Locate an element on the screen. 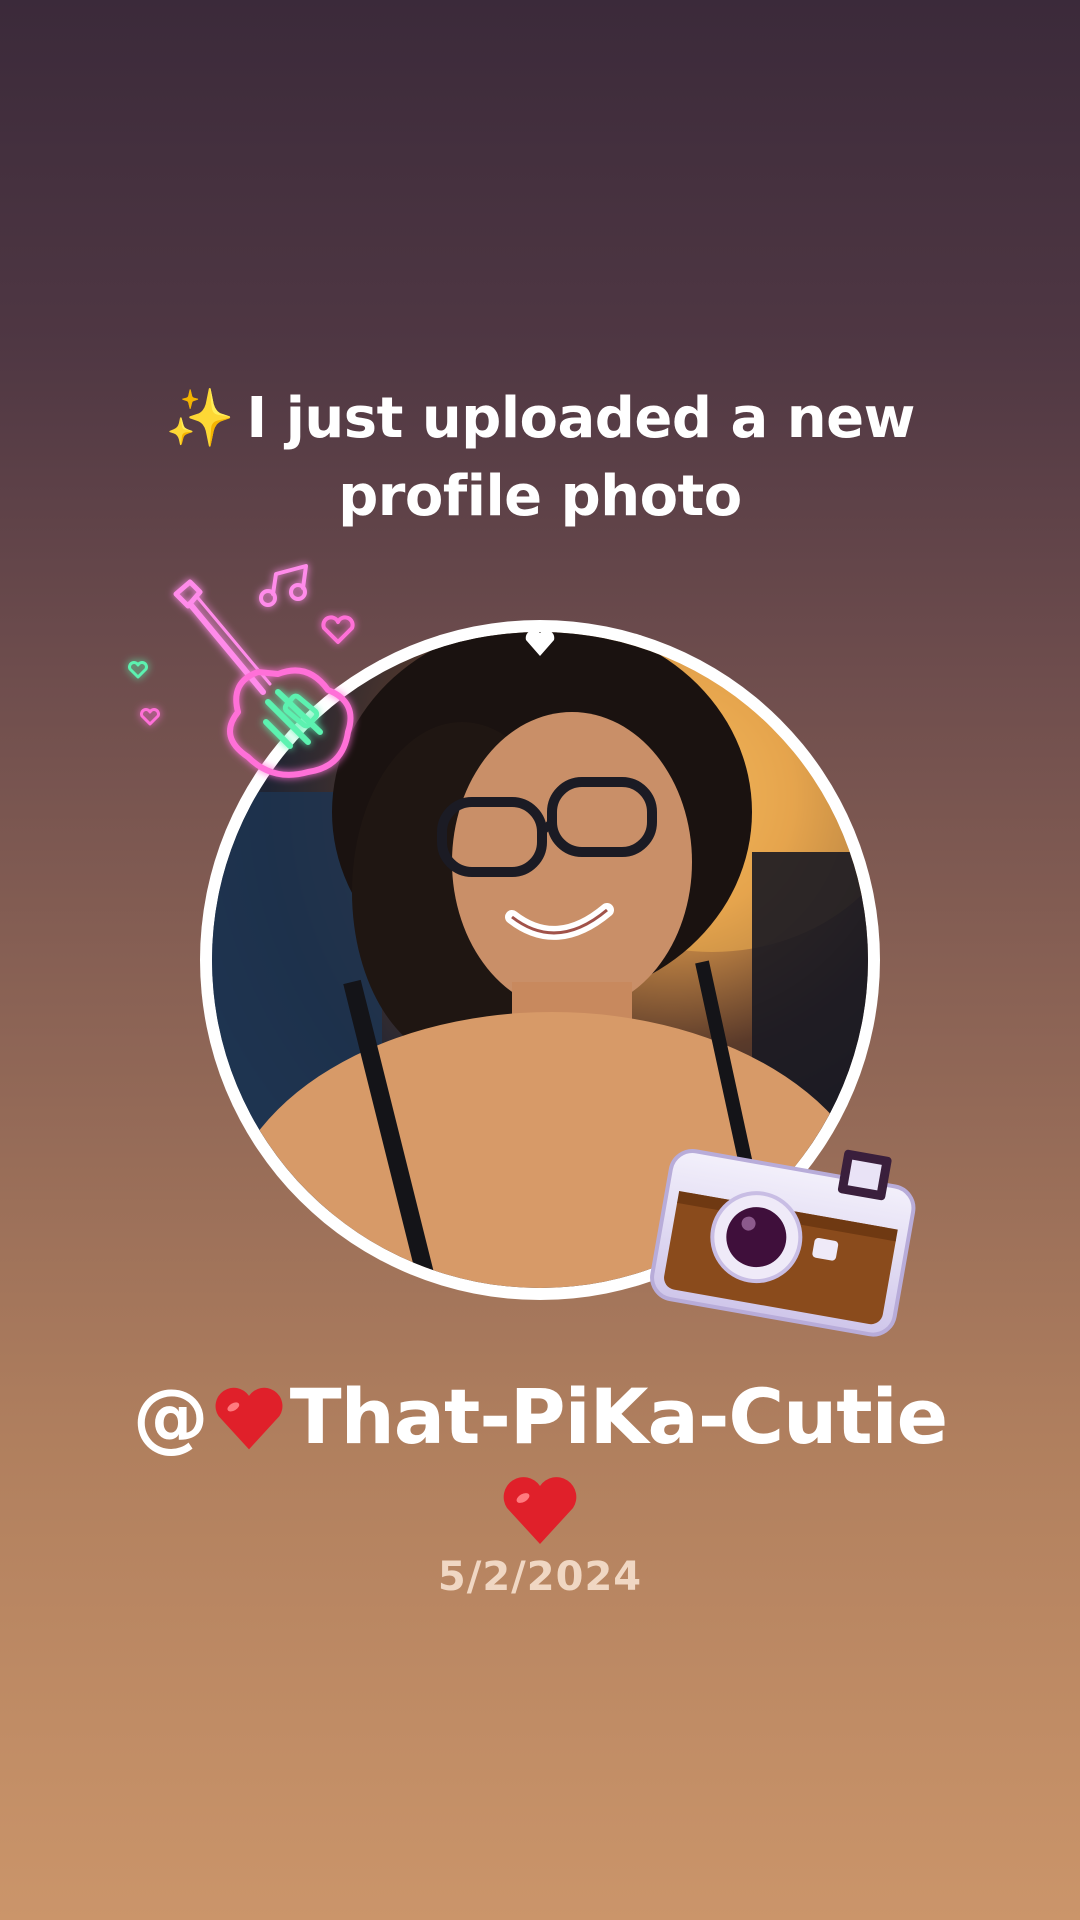 Image resolution: width=1080 pixels, height=1920 pixels. heart-notch-icon is located at coordinates (540, 642).